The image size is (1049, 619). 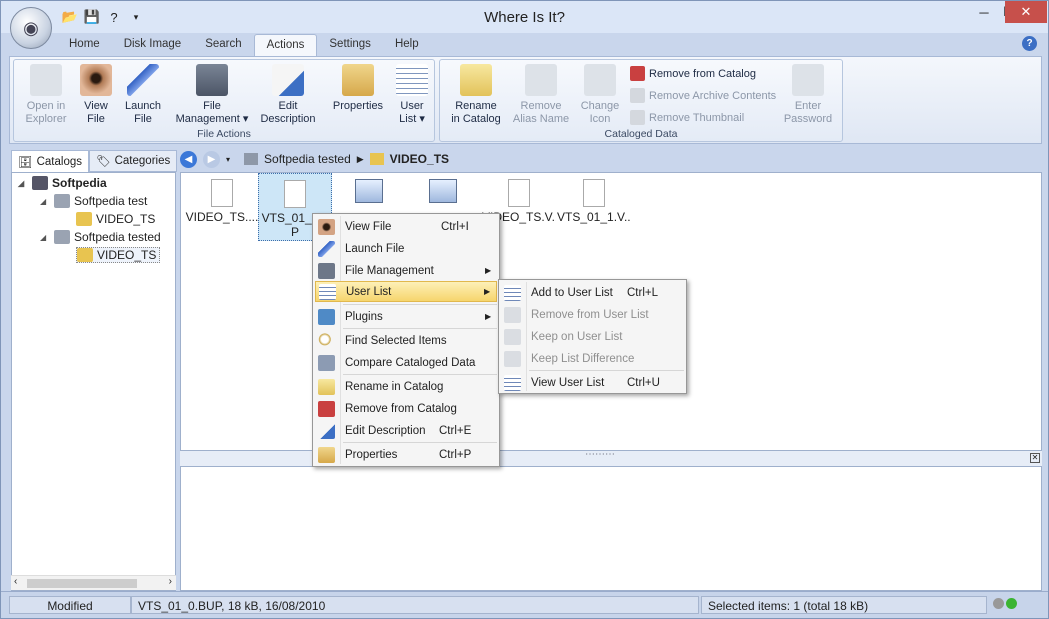 I want to click on enter-password-button: Enter Password, so click(x=808, y=95).